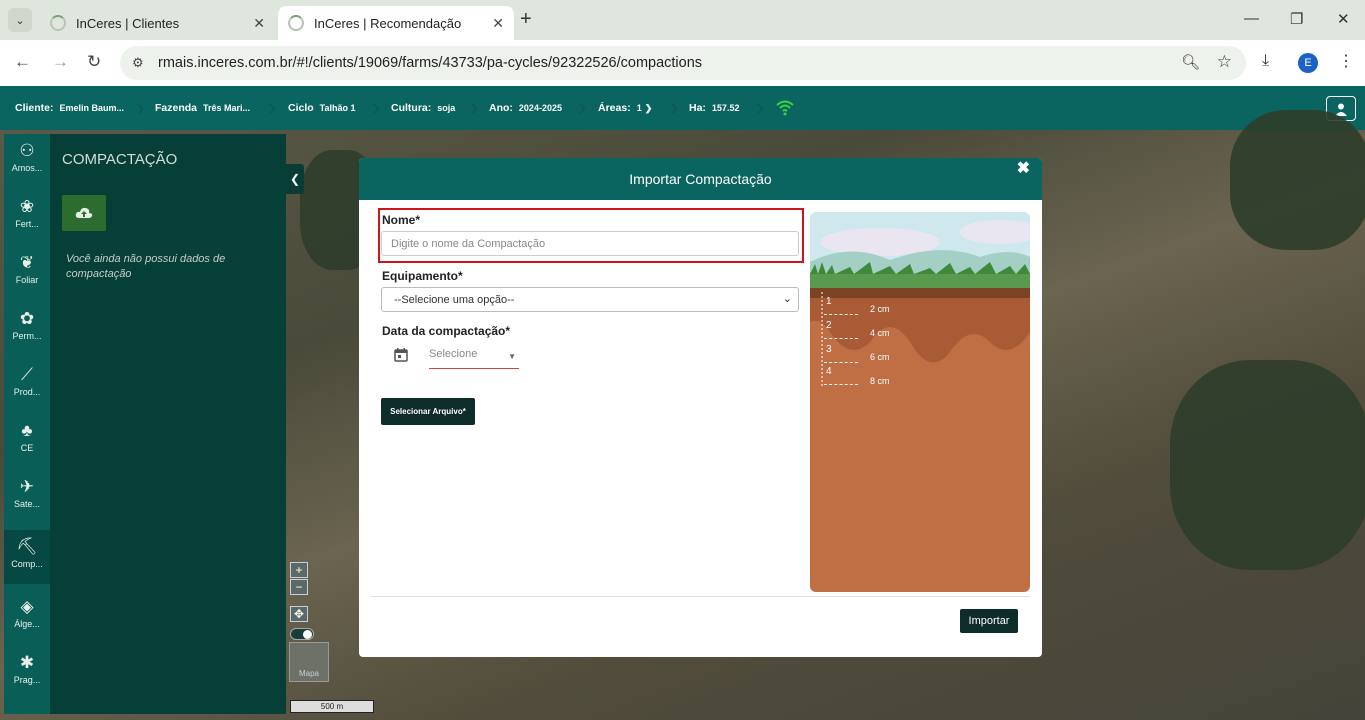  Describe the element at coordinates (1346, 61) in the screenshot. I see `browser-menu-icon: ⋮` at that location.